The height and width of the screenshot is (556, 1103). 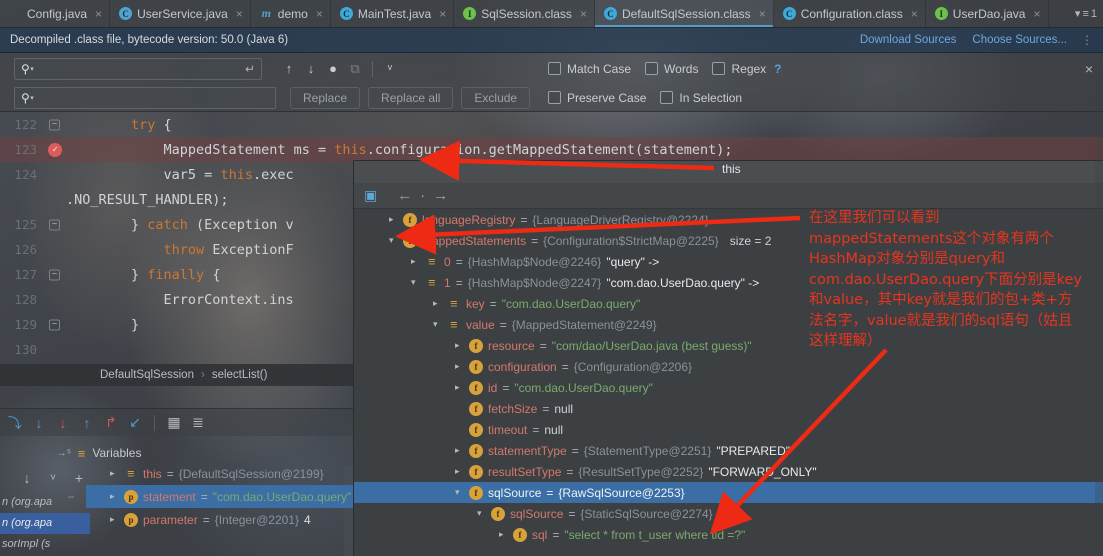 I want to click on tree-row: ▸ f configuration = {Configuration@2206}, so click(x=728, y=366).